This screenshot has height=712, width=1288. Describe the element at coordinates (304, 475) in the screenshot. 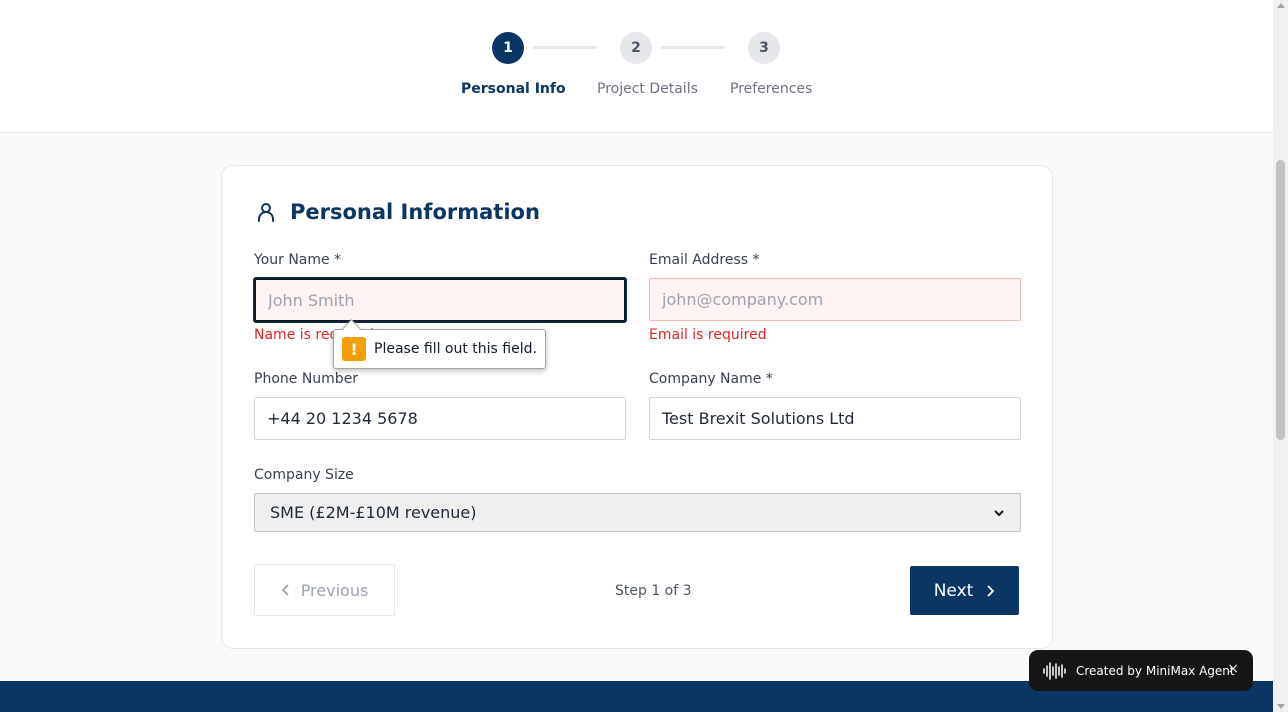

I see `company-size-label: Company Size` at that location.